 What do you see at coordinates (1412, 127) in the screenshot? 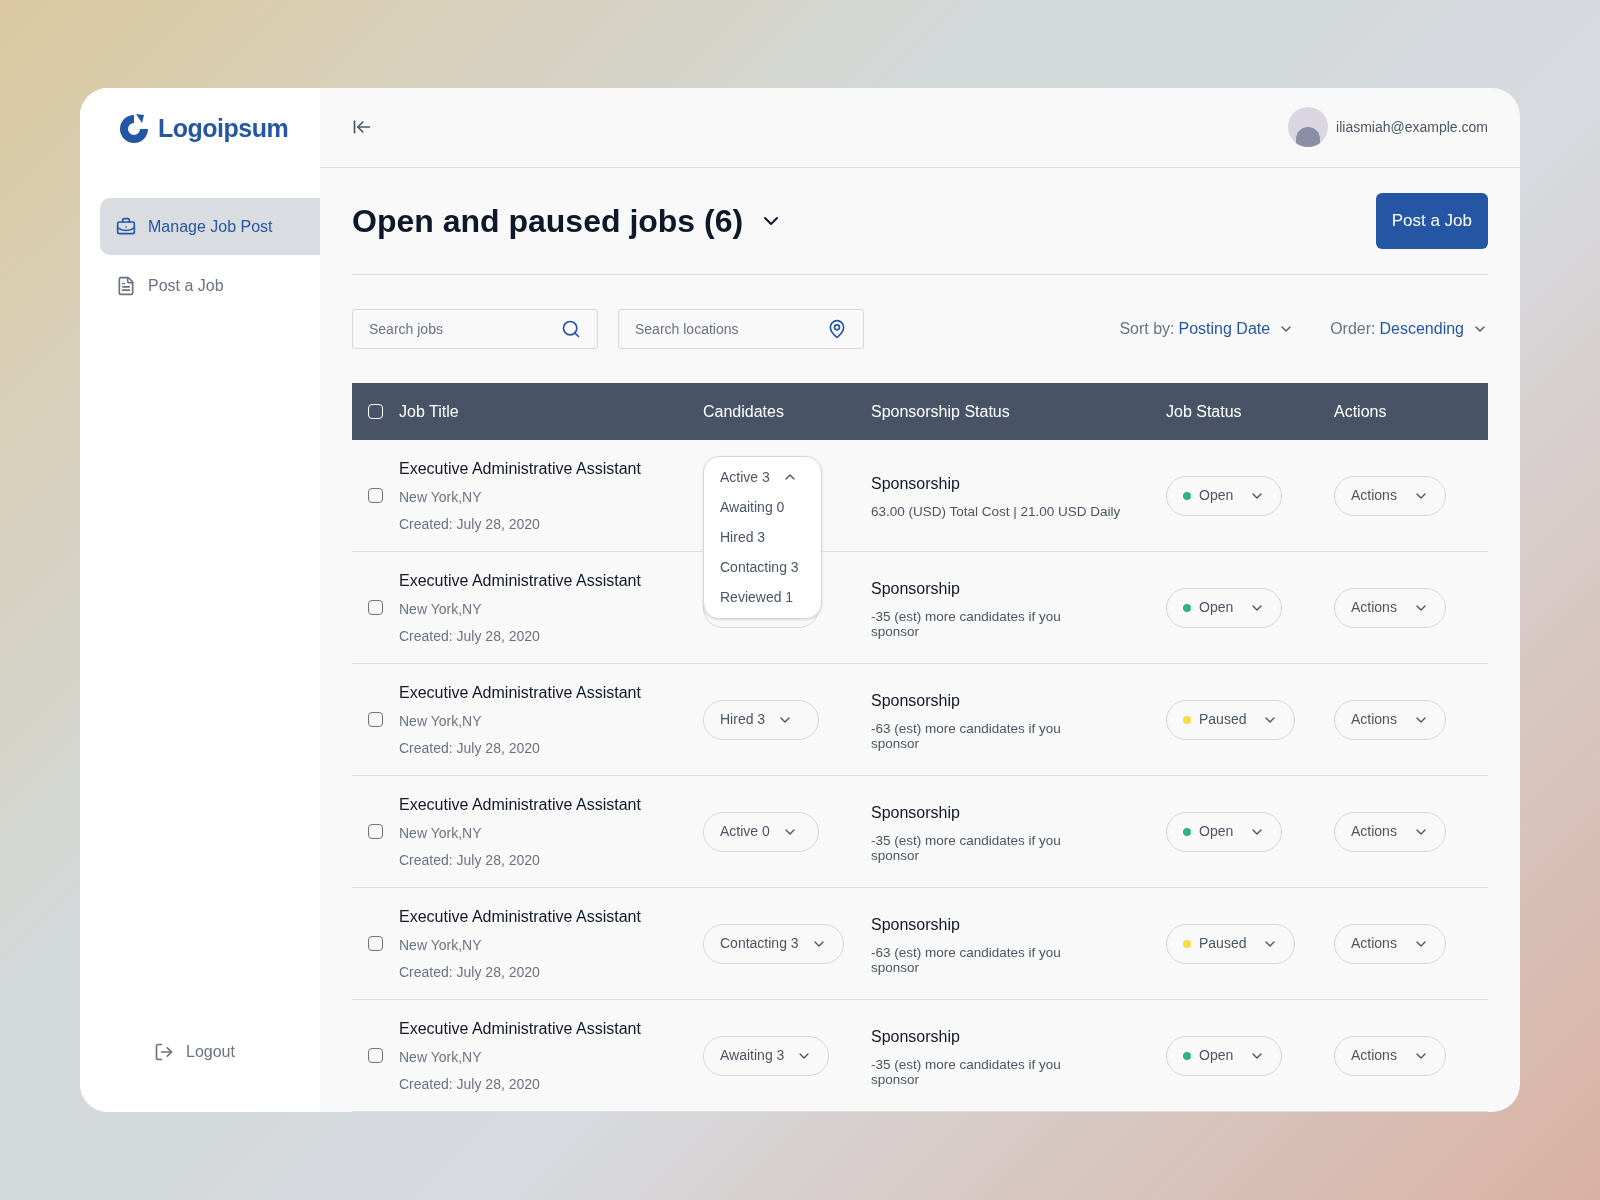
I see `user-email: iliasmiah@example.com` at bounding box center [1412, 127].